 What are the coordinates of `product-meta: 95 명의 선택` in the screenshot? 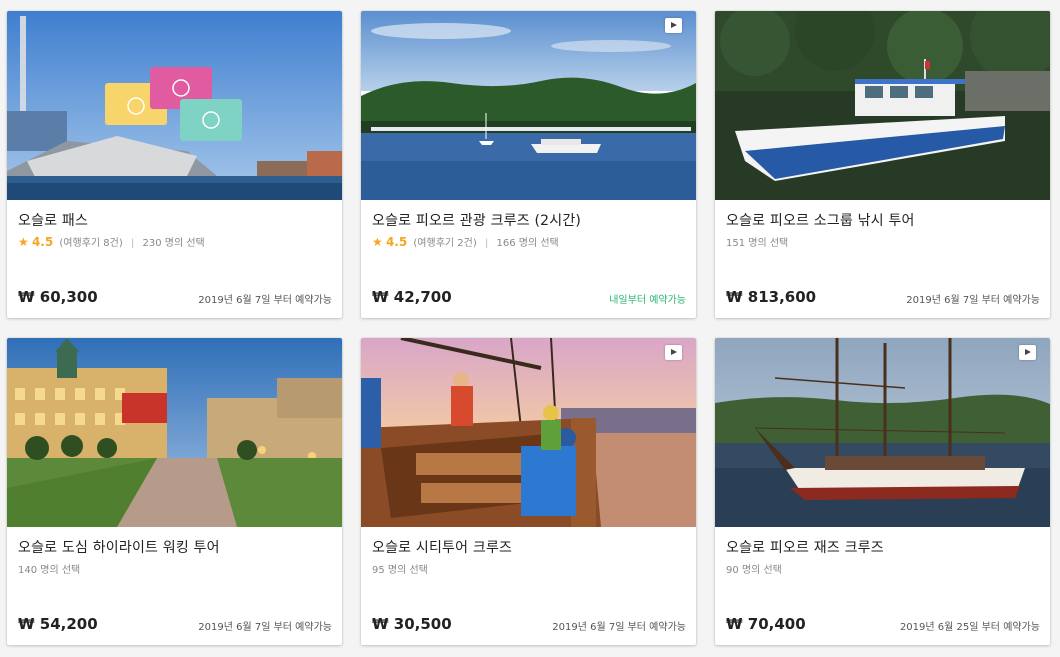 It's located at (400, 568).